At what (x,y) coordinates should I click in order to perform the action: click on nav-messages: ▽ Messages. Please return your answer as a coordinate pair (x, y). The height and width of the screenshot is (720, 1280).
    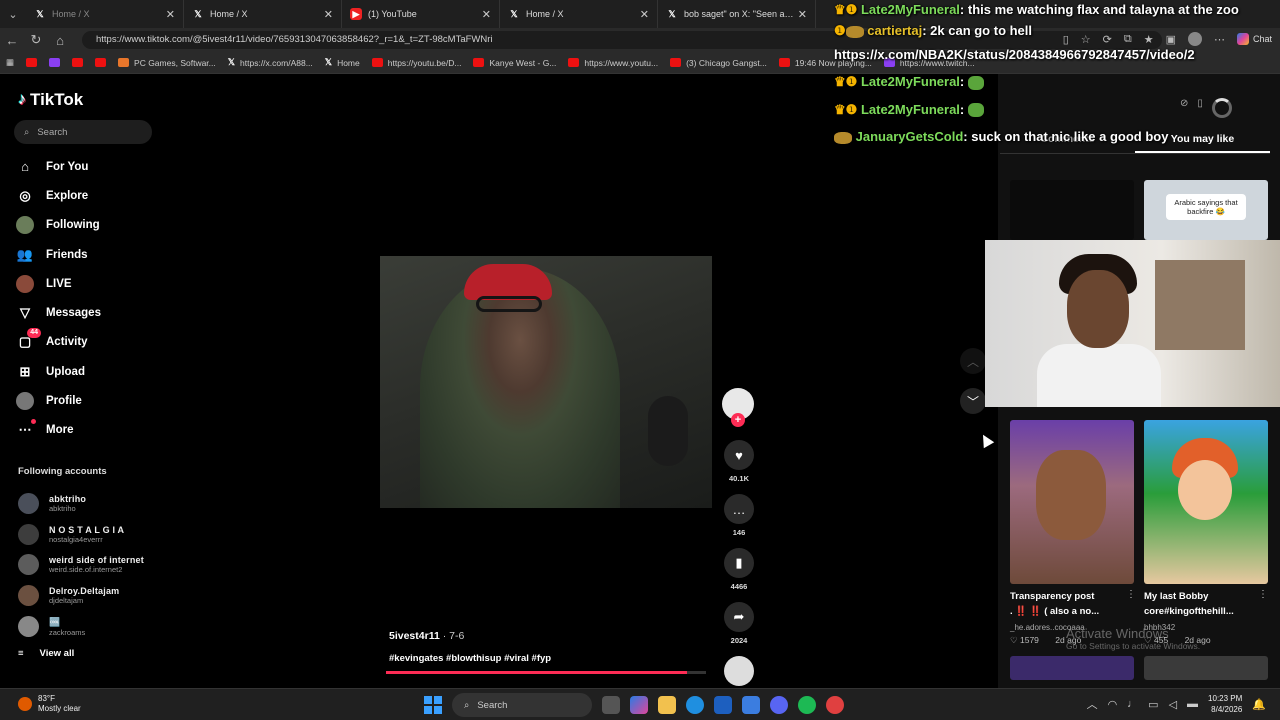
    Looking at the image, I should click on (86, 312).